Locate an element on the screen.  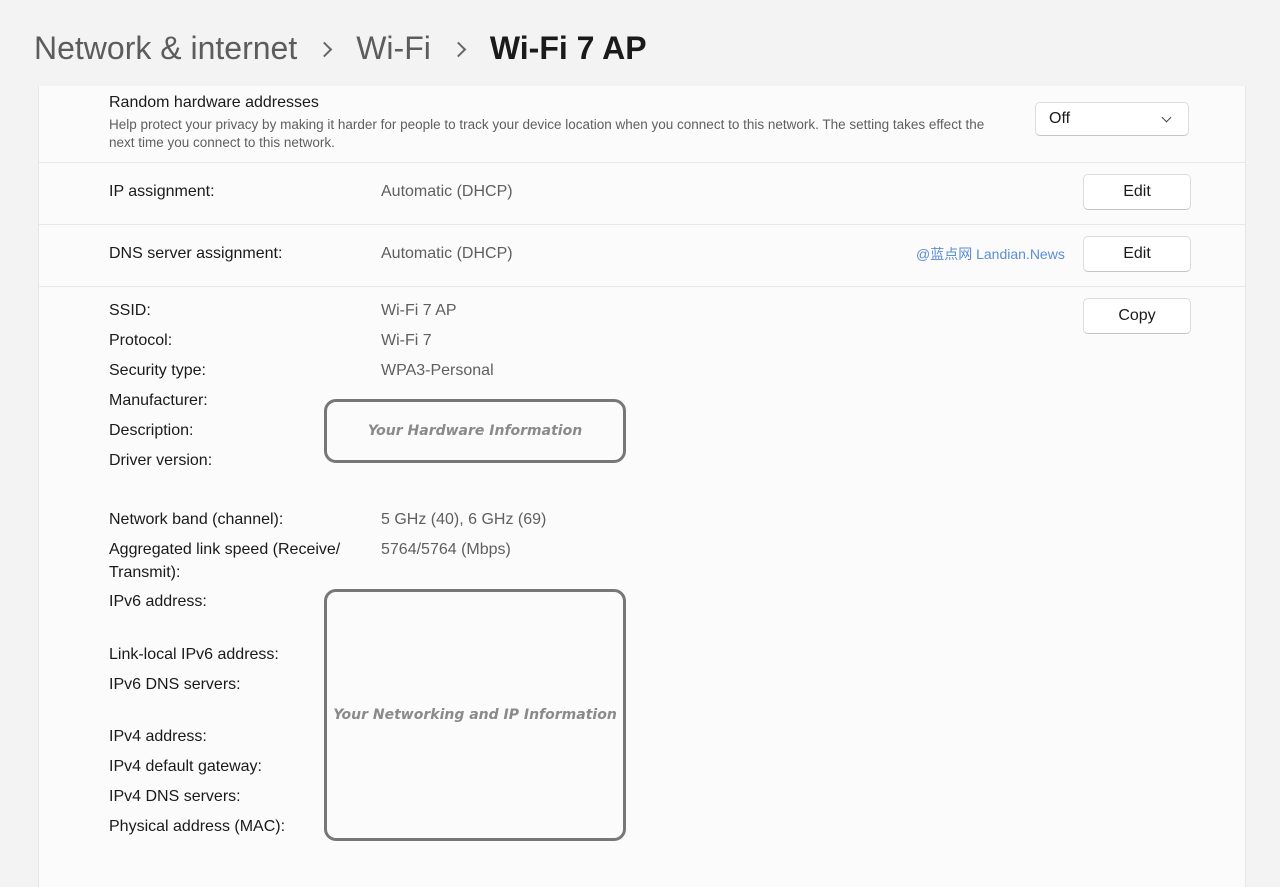
watermark-text: @蓝点网 Landian.News is located at coordinates (990, 254).